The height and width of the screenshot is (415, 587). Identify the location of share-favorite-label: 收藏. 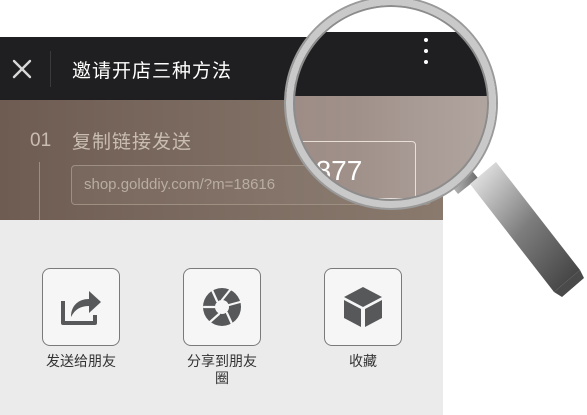
(363, 362).